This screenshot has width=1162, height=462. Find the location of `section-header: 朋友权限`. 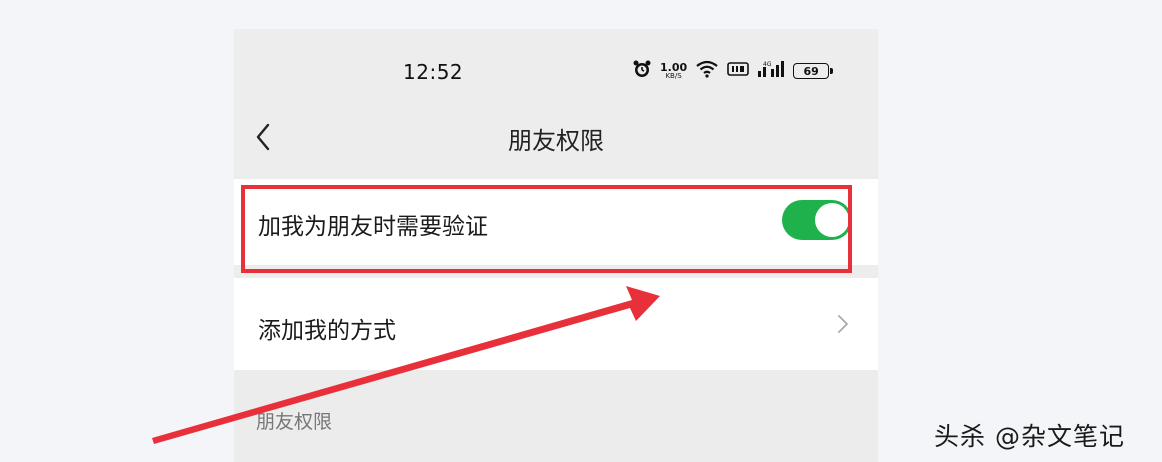

section-header: 朋友权限 is located at coordinates (556, 416).